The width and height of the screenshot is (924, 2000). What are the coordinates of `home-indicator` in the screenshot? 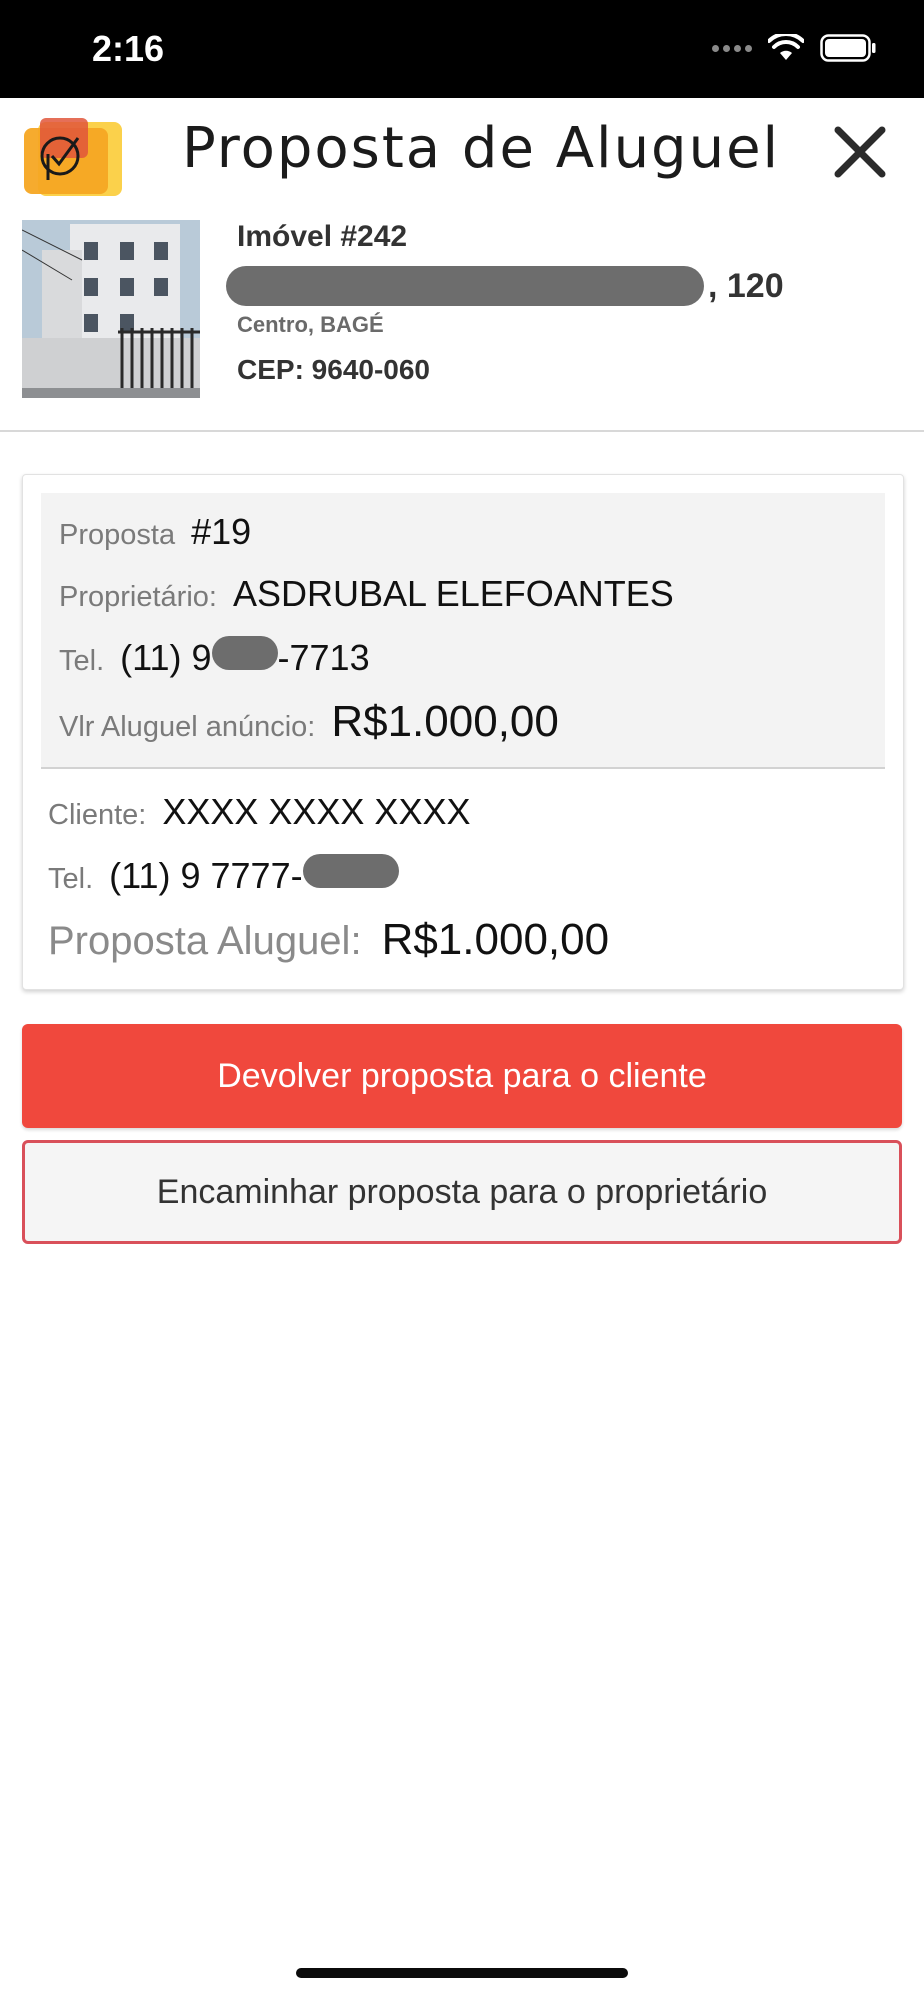 It's located at (462, 1973).